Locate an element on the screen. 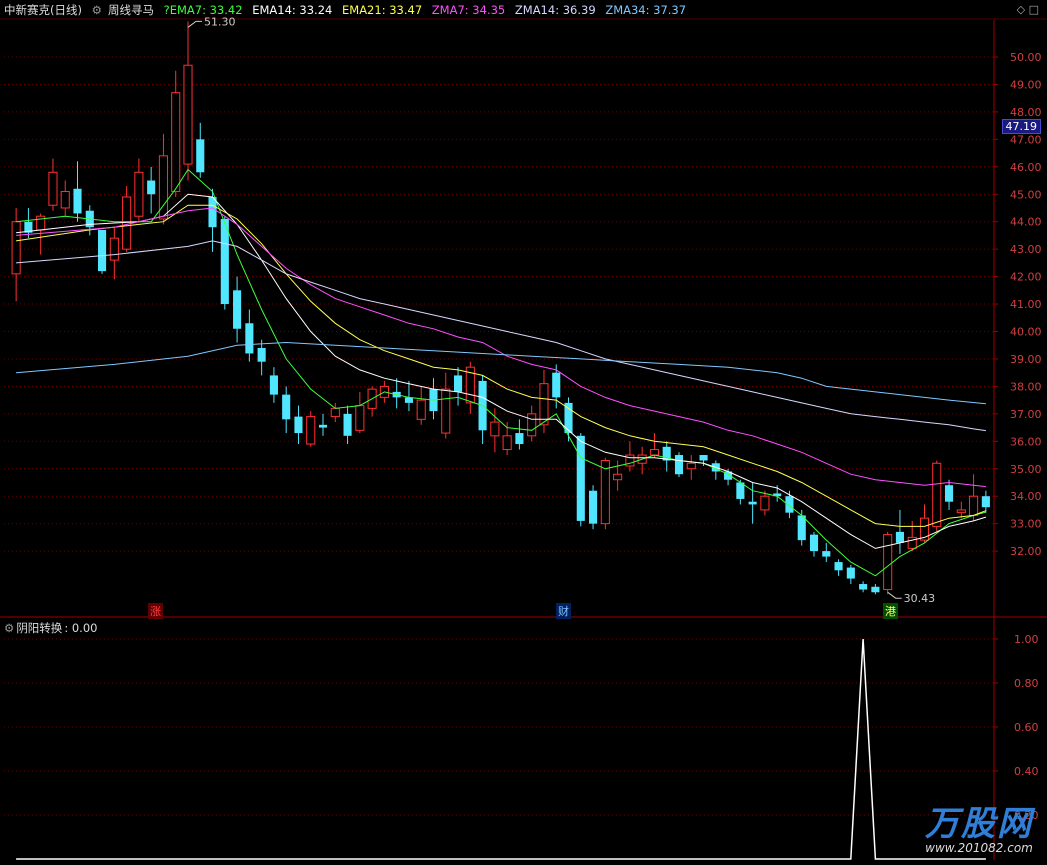 Image resolution: width=1047 pixels, height=865 pixels. low-pointer is located at coordinates (894, 595).